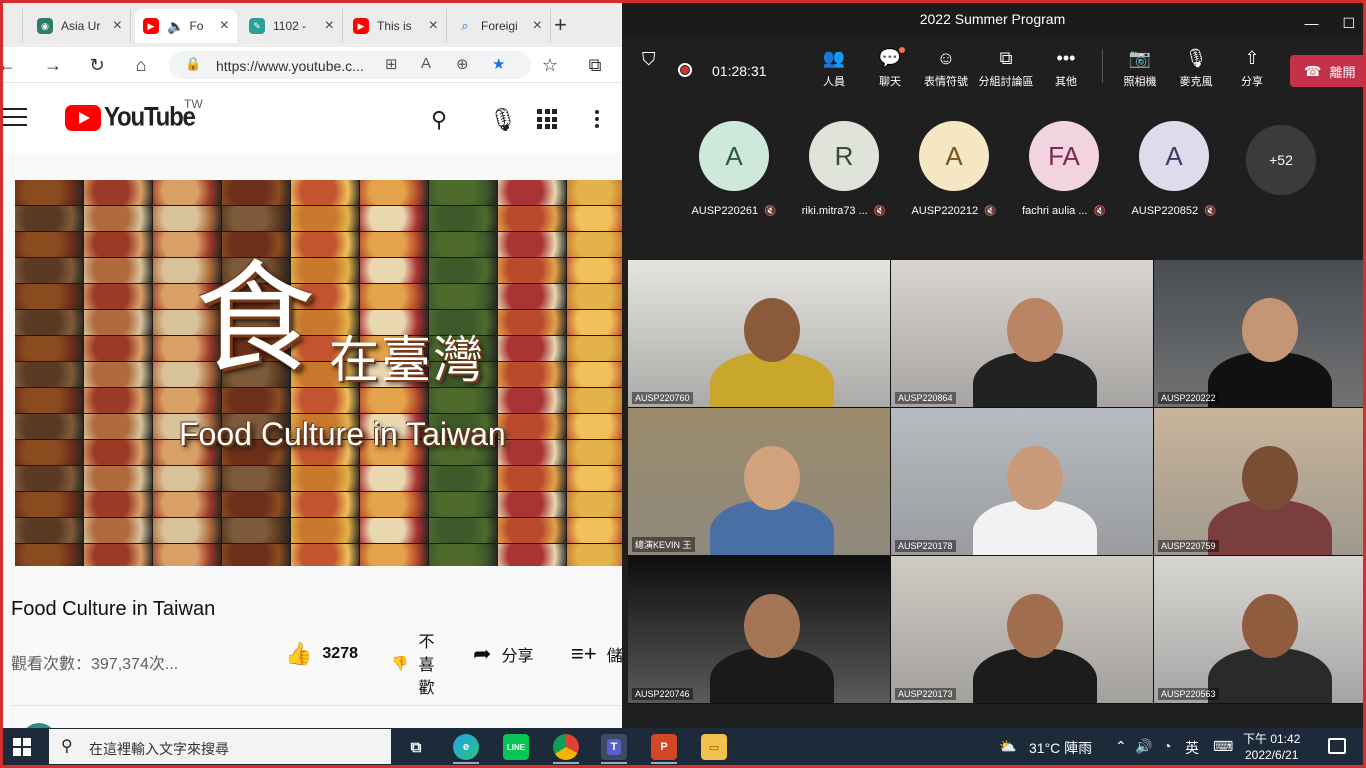 This screenshot has width=1366, height=768. What do you see at coordinates (1258, 333) in the screenshot?
I see `participant-video: AUSP220222` at bounding box center [1258, 333].